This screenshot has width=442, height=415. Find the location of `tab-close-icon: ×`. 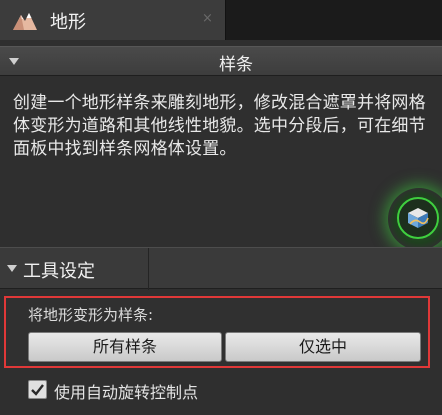

tab-close-icon: × is located at coordinates (207, 18).